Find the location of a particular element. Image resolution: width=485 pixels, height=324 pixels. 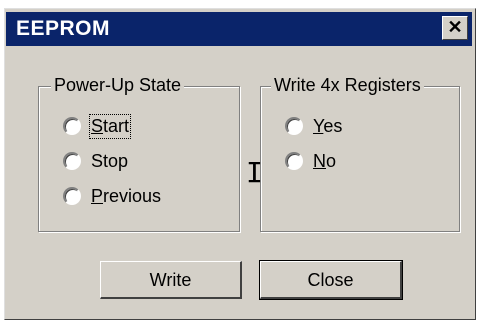

radio-previous-circle is located at coordinates (72, 196).